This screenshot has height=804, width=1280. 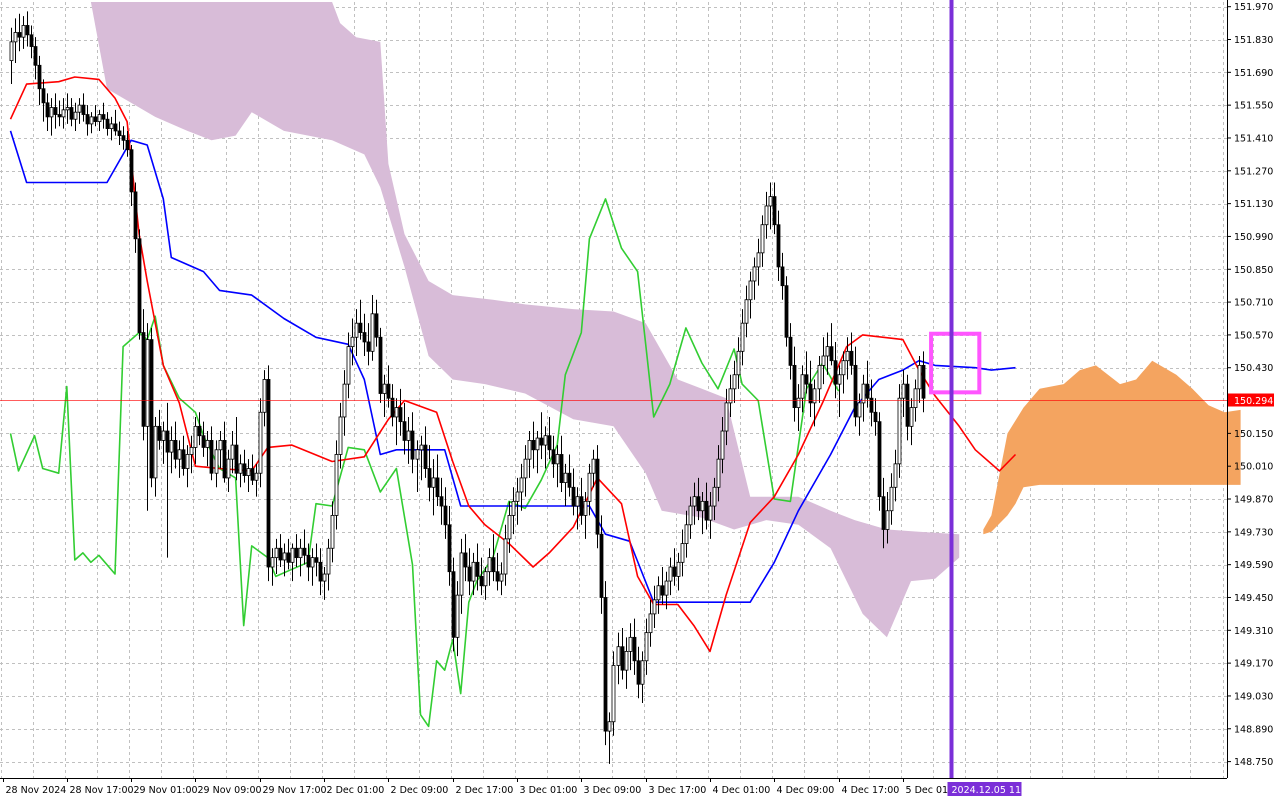 What do you see at coordinates (1253, 467) in the screenshot?
I see `price-tick-label: 150.010` at bounding box center [1253, 467].